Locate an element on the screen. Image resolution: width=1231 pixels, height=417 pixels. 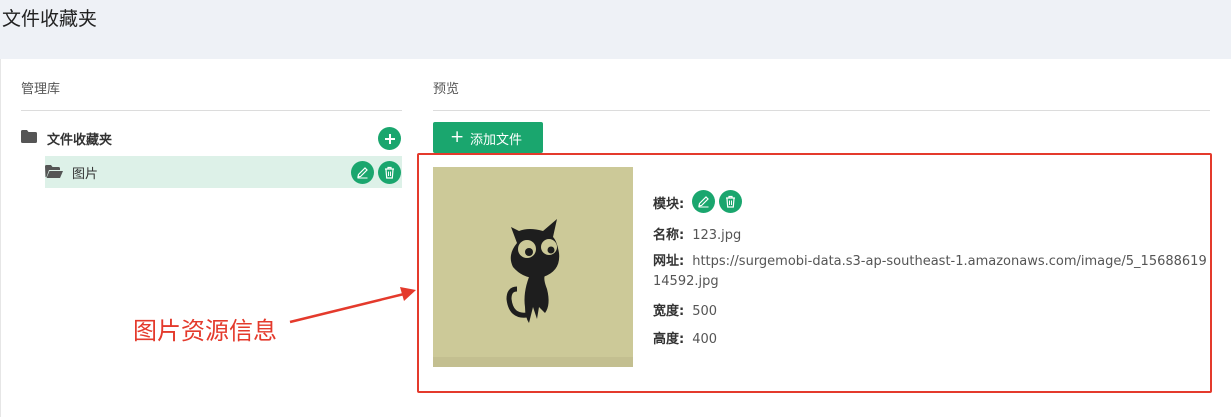
annotation-arrow-icon is located at coordinates (352, 305).